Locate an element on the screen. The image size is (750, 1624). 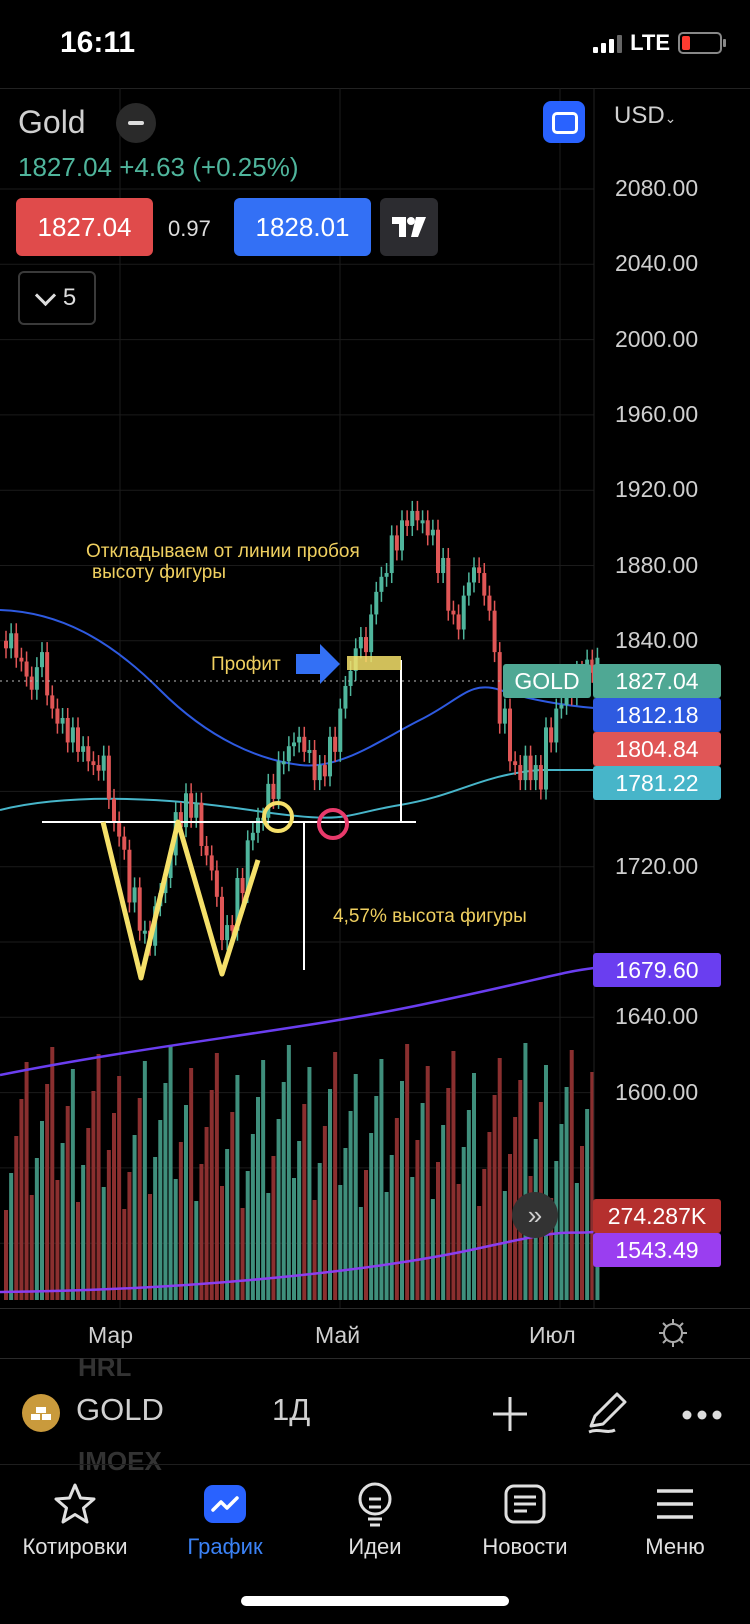
indicators-toggle: 5 is located at coordinates (57, 298).